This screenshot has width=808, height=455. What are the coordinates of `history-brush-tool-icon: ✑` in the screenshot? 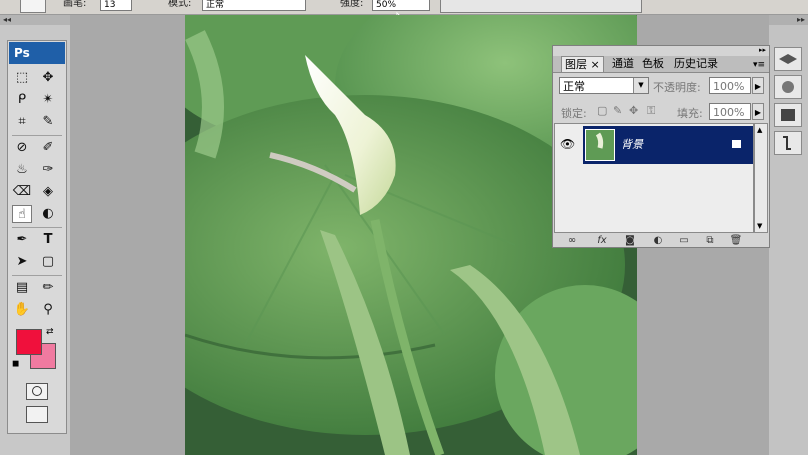 It's located at (48, 170).